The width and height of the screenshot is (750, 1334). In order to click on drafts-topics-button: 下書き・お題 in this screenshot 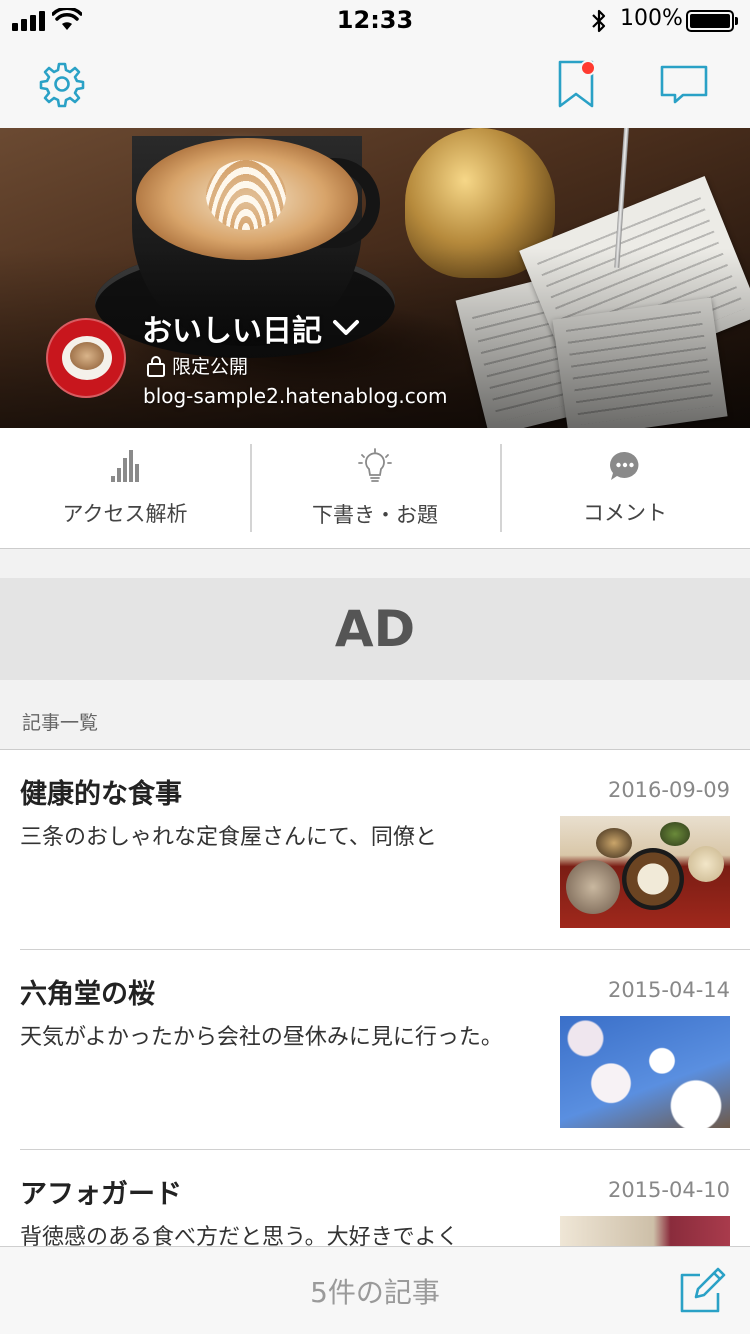, I will do `click(375, 488)`.